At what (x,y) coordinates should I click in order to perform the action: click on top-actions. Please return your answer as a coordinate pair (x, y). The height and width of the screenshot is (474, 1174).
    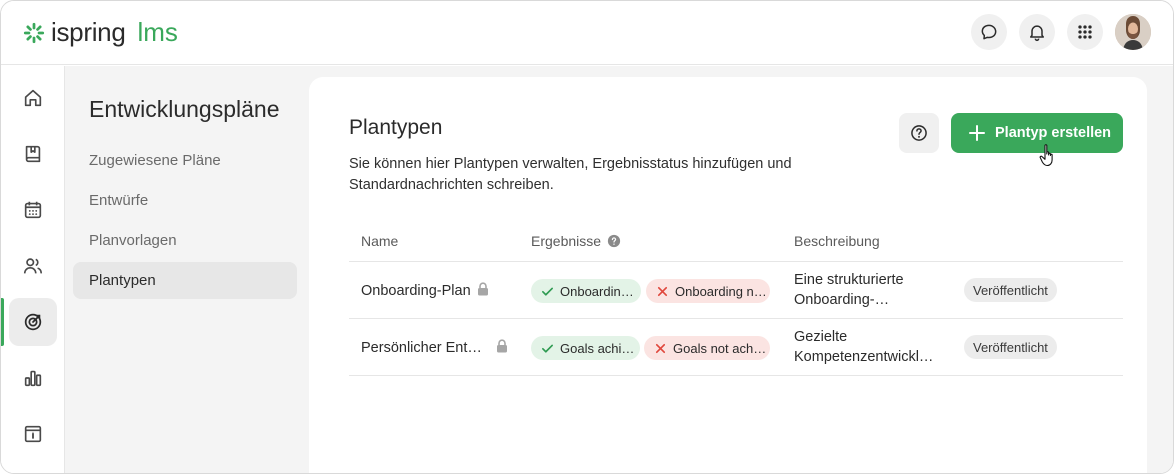
    Looking at the image, I should click on (1061, 32).